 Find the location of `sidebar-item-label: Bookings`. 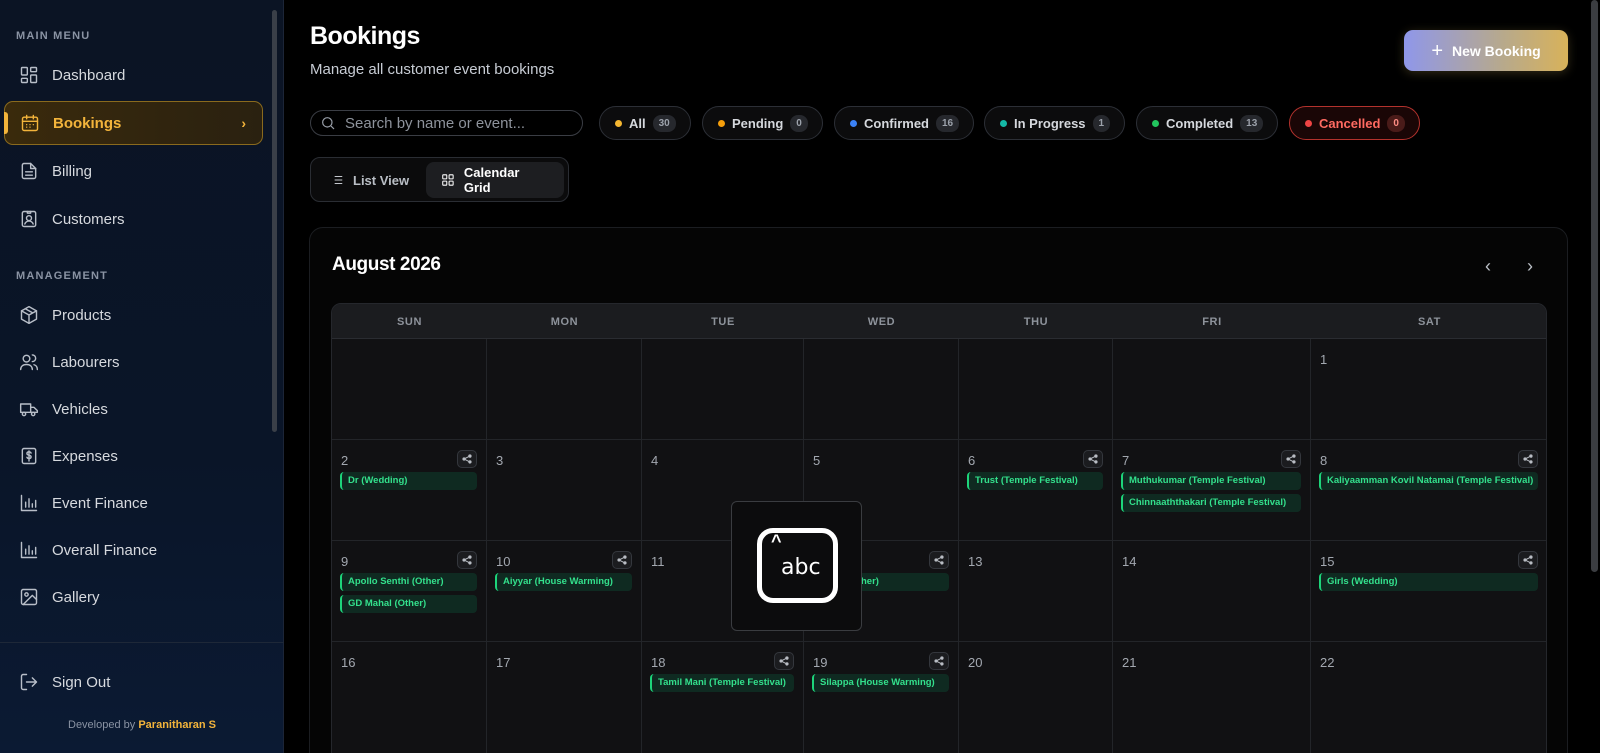

sidebar-item-label: Bookings is located at coordinates (87, 123).